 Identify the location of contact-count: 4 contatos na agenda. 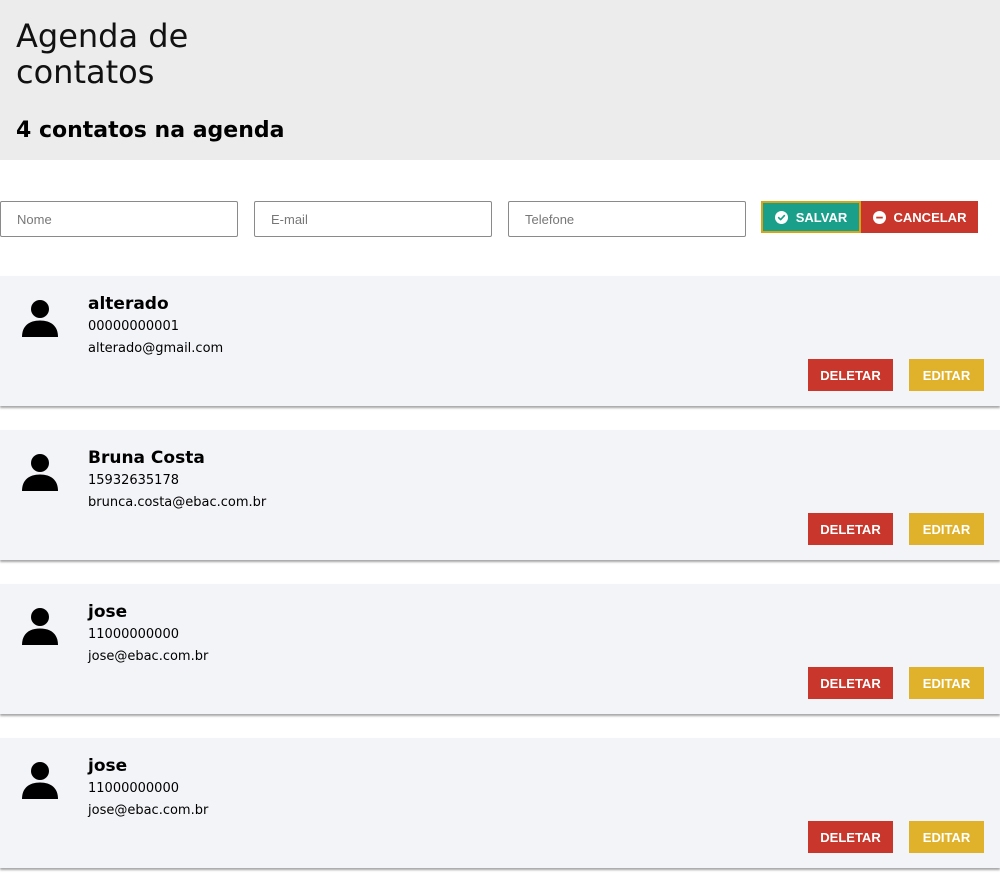
(150, 130).